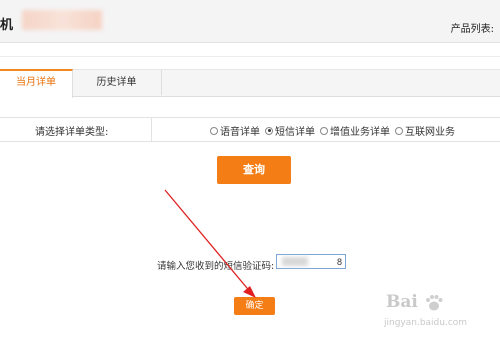 Image resolution: width=500 pixels, height=344 pixels. Describe the element at coordinates (295, 132) in the screenshot. I see `radio-label: 短信详单` at that location.